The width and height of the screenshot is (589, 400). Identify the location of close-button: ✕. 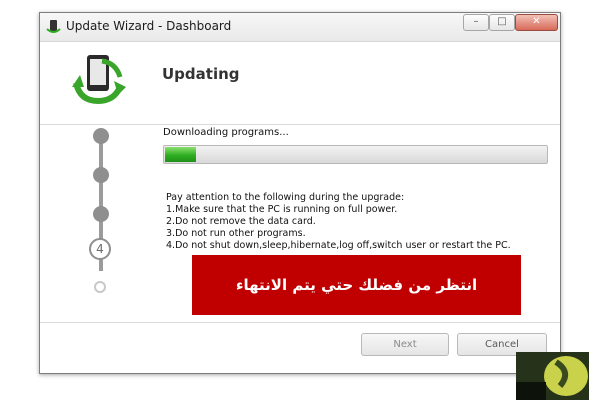
(536, 22).